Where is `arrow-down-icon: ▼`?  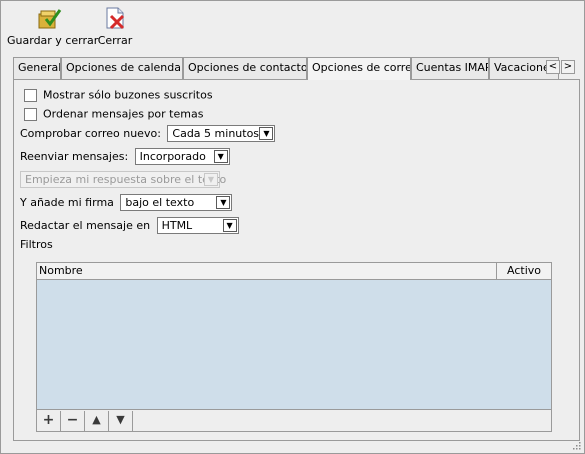 arrow-down-icon: ▼ is located at coordinates (120, 419).